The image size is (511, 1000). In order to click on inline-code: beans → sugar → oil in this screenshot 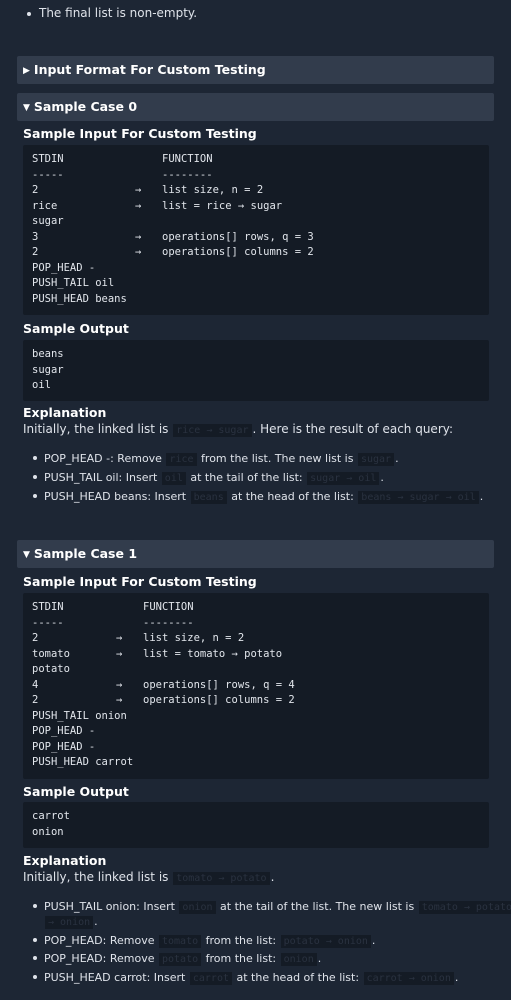, I will do `click(418, 497)`.